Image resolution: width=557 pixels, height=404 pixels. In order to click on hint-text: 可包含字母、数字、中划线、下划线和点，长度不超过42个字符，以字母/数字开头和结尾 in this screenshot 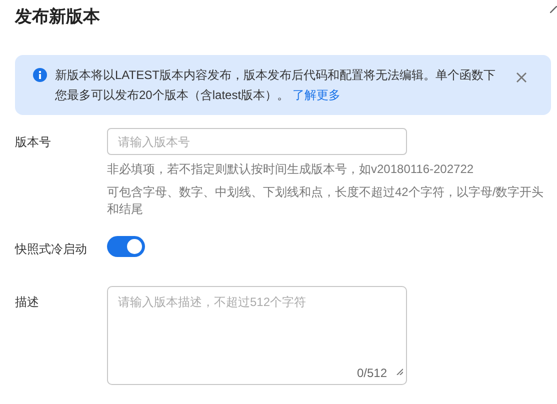, I will do `click(326, 201)`.